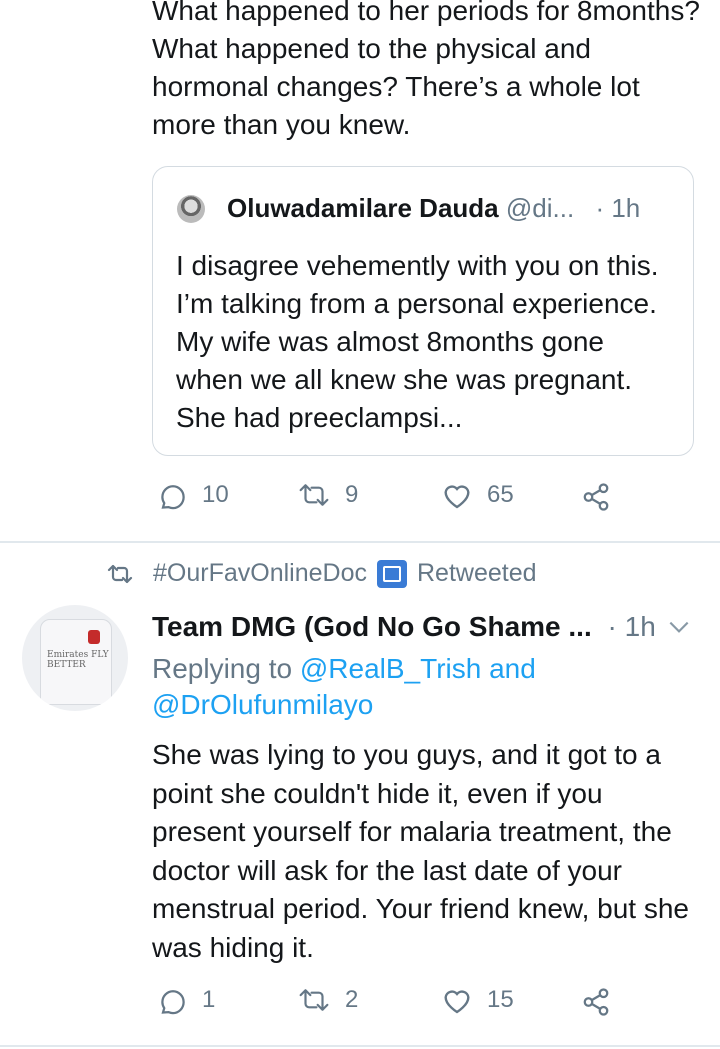 The image size is (720, 1049). Describe the element at coordinates (94, 637) in the screenshot. I see `club-crest-icon` at that location.